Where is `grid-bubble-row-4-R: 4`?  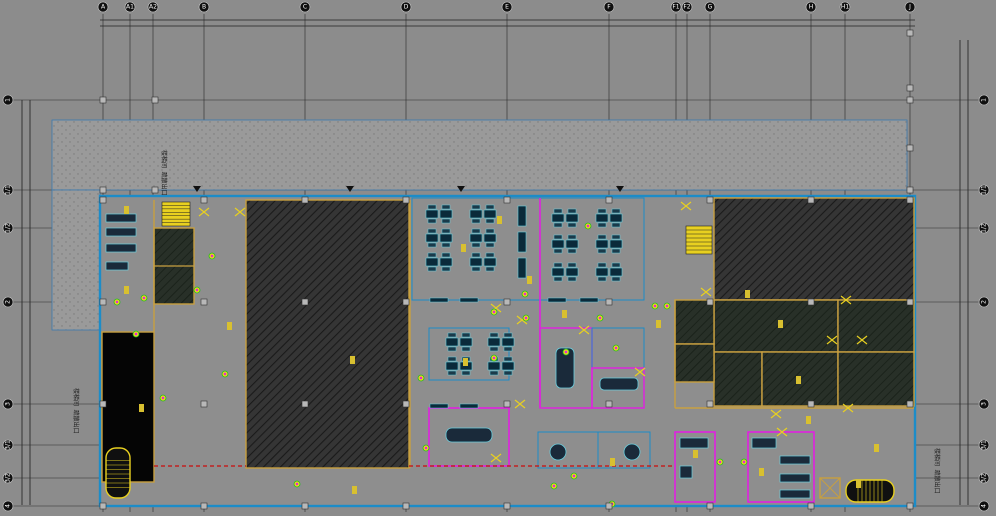 grid-bubble-row-4-R: 4 is located at coordinates (984, 506).